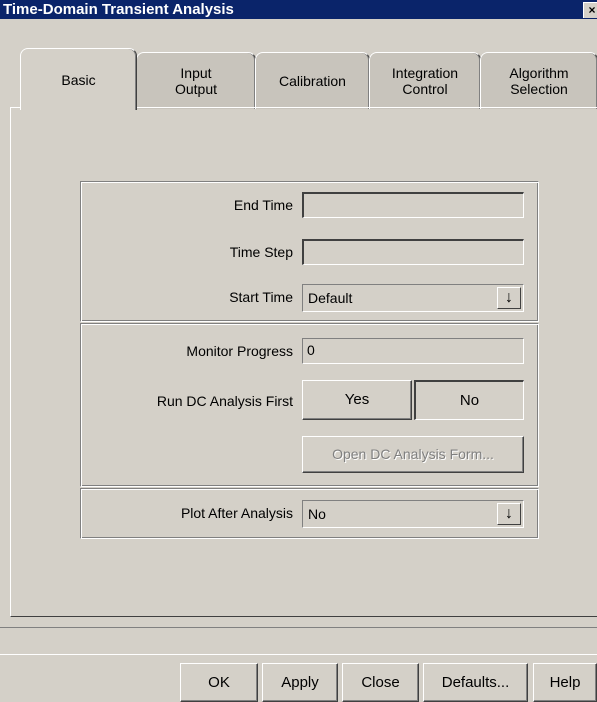  I want to click on plot-settings-group: Plot After Analysis No ↓, so click(309, 513).